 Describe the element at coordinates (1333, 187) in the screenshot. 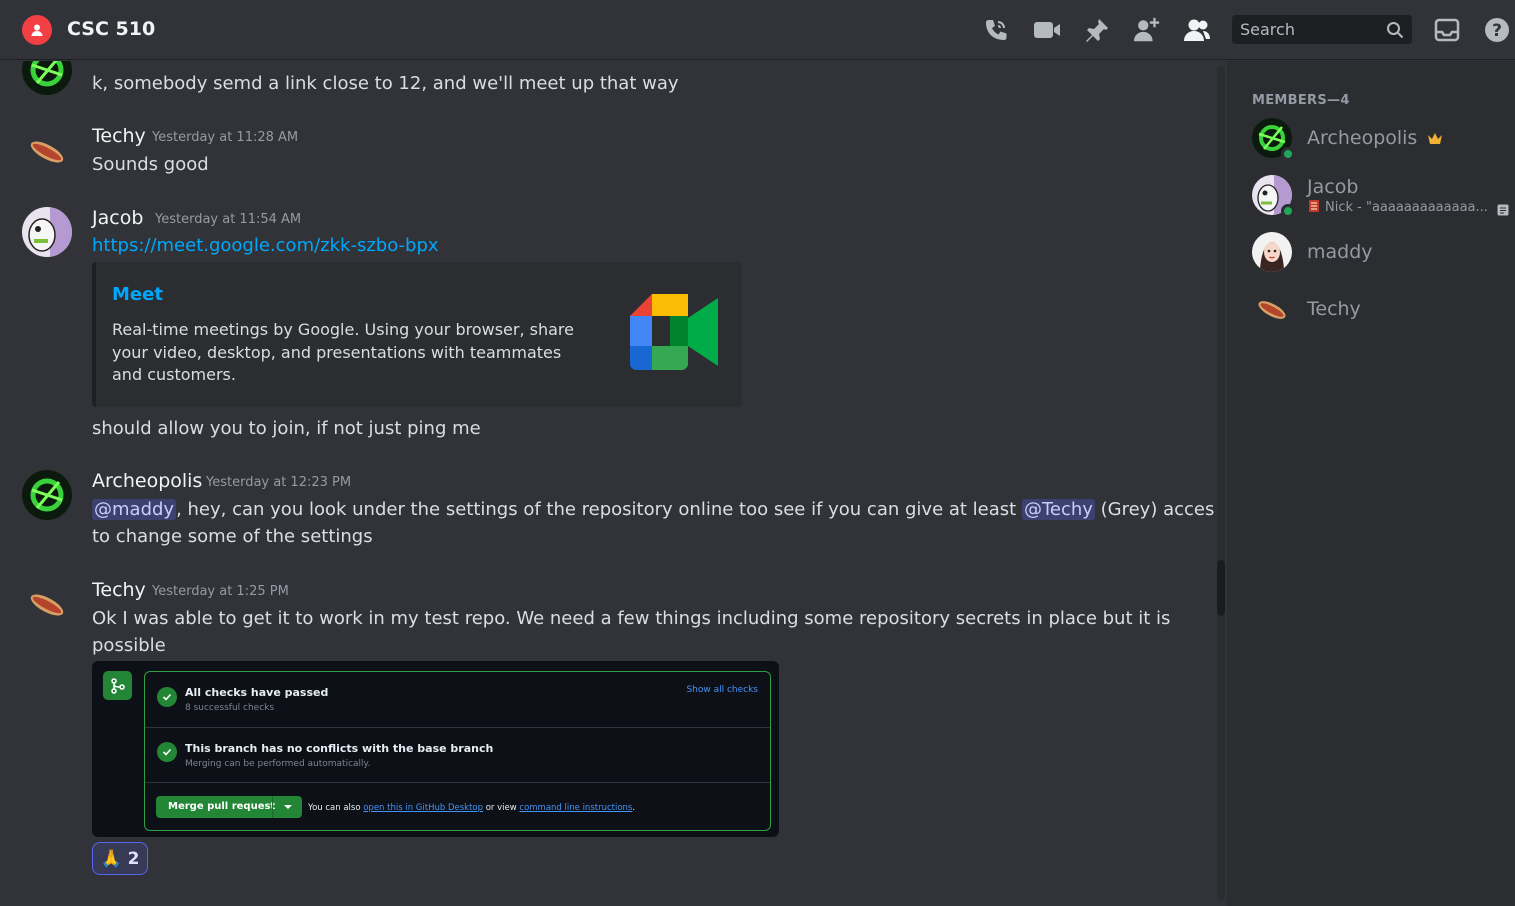

I see `member-name: Jacob` at that location.